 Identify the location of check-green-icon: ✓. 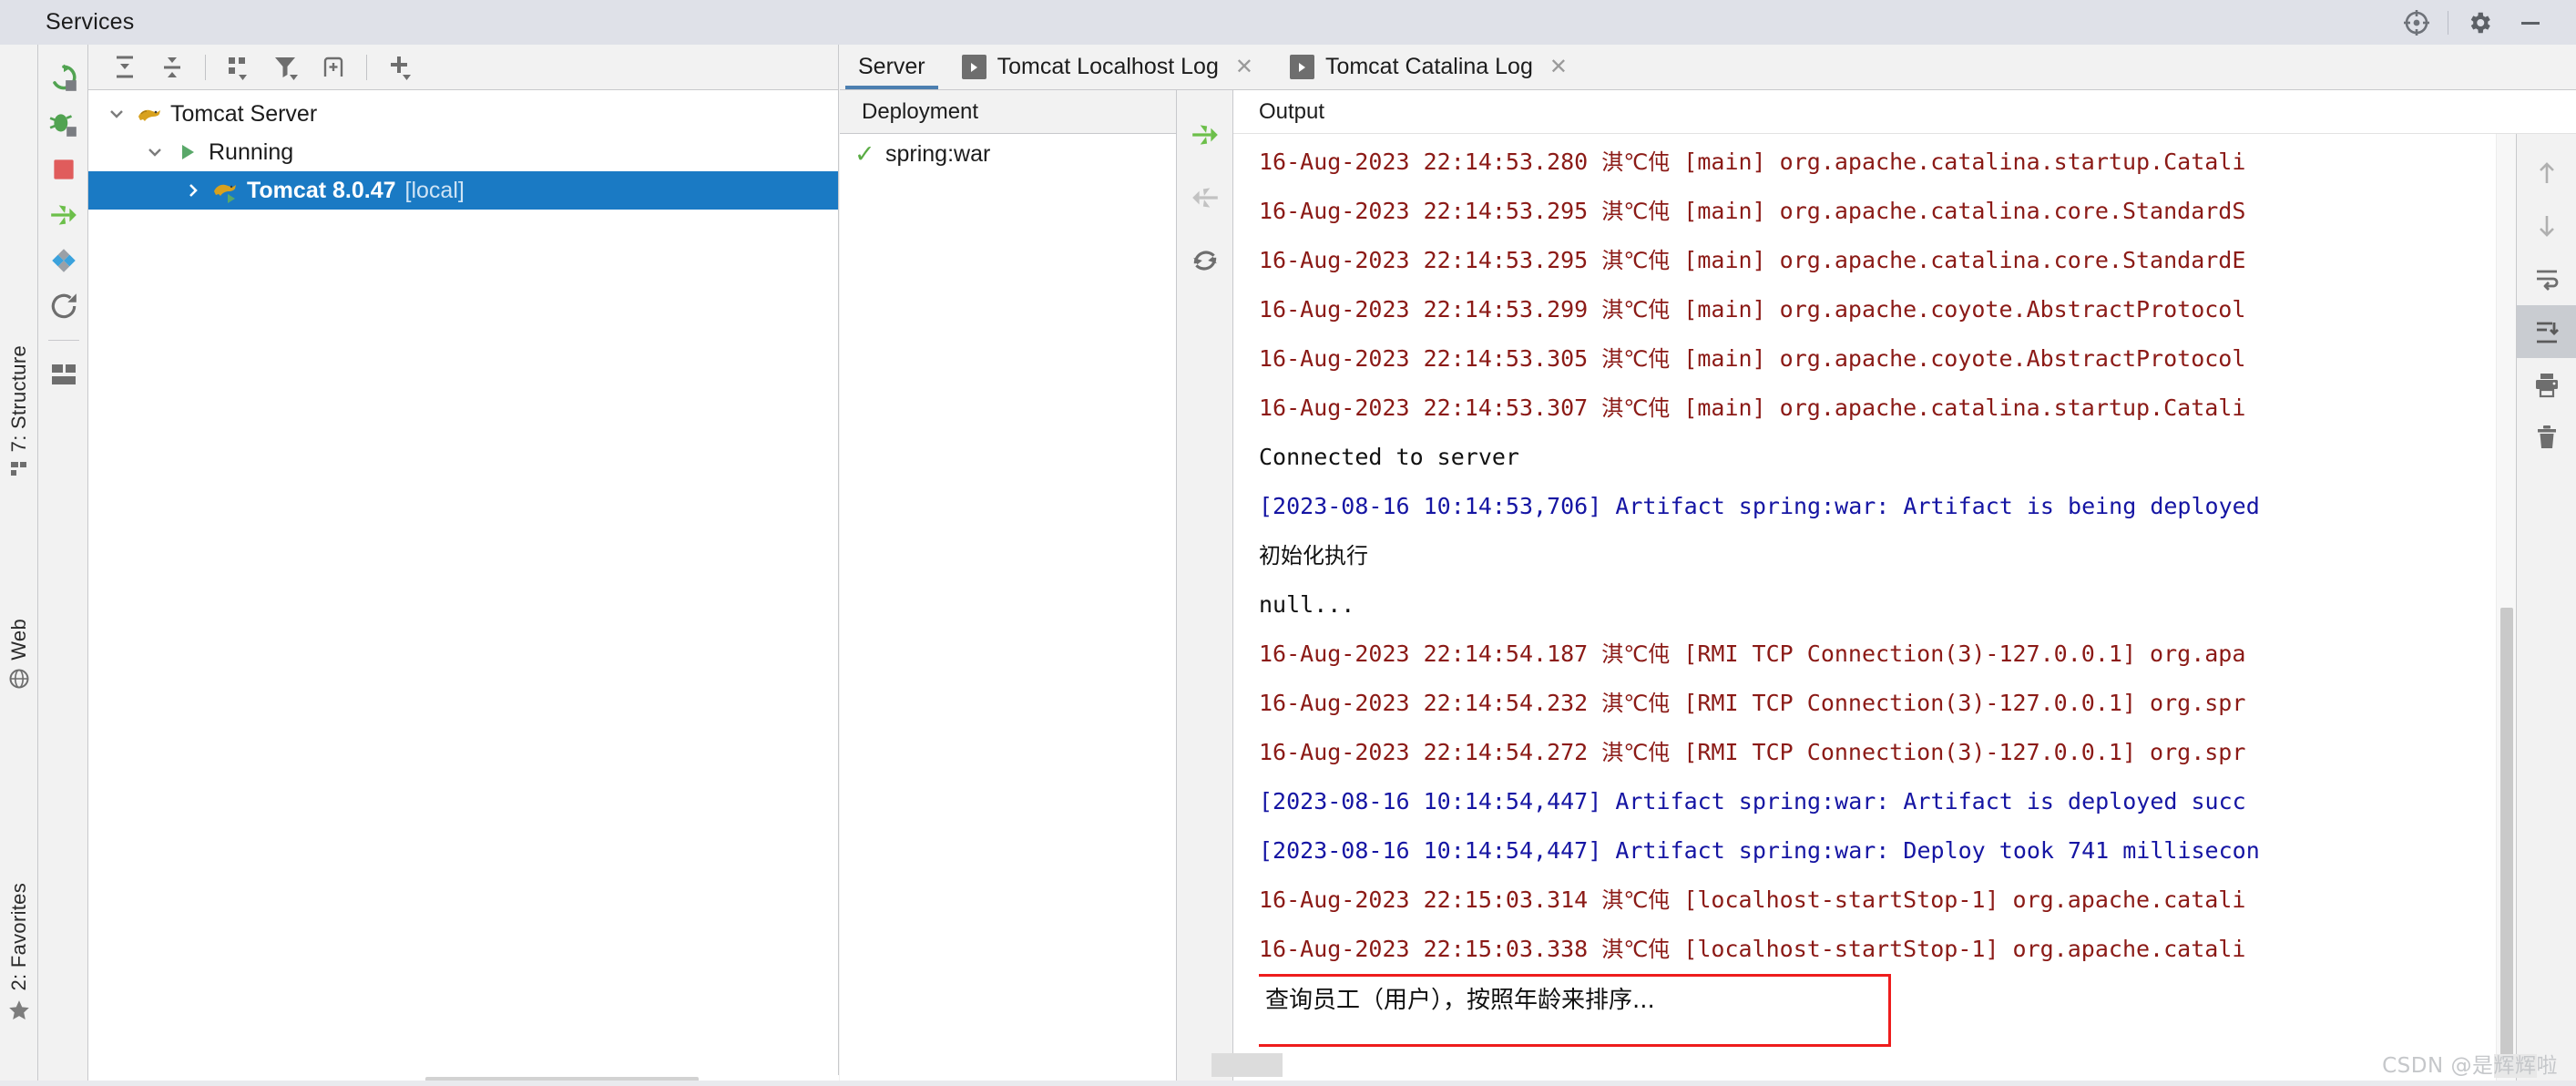
(864, 153).